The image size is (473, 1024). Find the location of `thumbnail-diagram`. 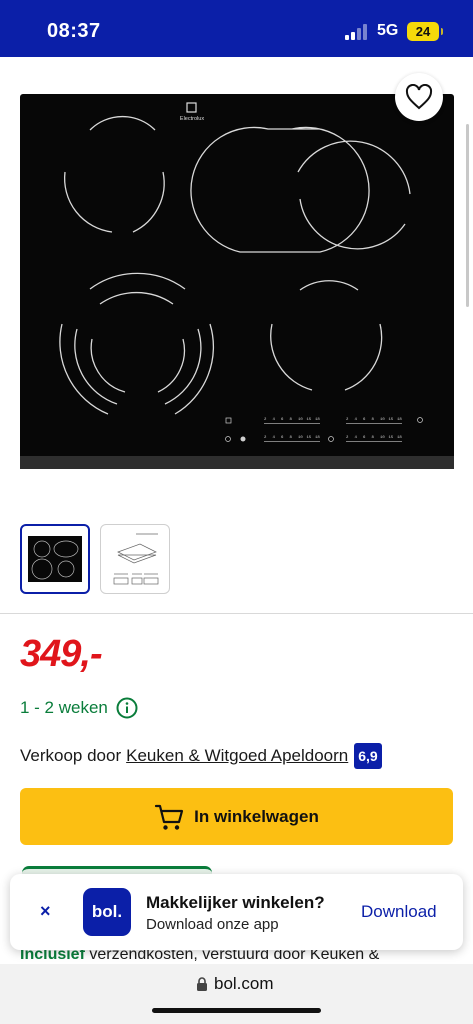

thumbnail-diagram is located at coordinates (135, 559).